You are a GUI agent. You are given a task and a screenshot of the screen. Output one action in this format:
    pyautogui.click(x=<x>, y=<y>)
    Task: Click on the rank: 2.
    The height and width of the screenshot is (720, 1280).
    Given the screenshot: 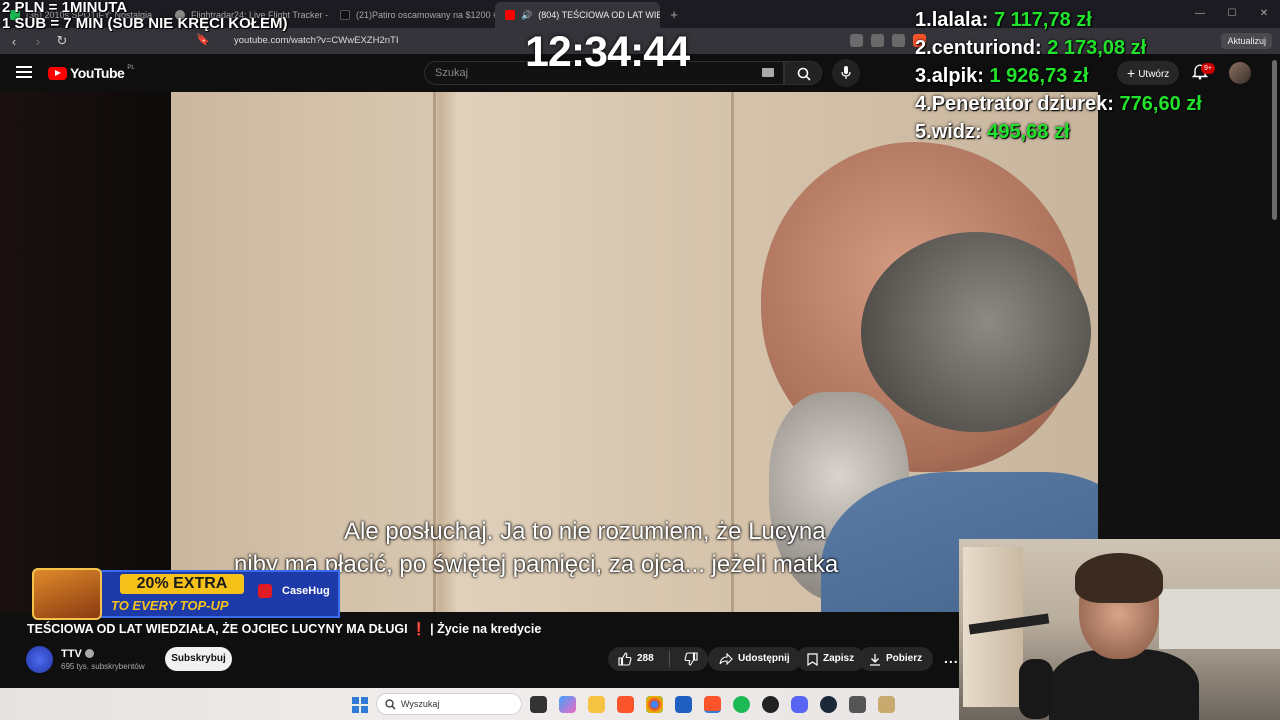 What is the action you would take?
    pyautogui.click(x=923, y=48)
    